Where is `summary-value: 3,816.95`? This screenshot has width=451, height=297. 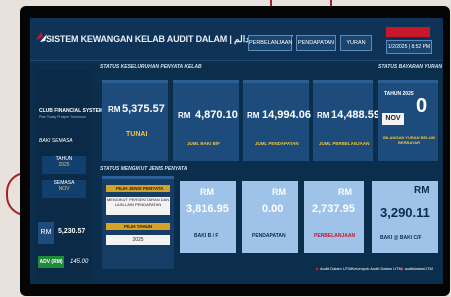 summary-value: 3,816.95 is located at coordinates (207, 209).